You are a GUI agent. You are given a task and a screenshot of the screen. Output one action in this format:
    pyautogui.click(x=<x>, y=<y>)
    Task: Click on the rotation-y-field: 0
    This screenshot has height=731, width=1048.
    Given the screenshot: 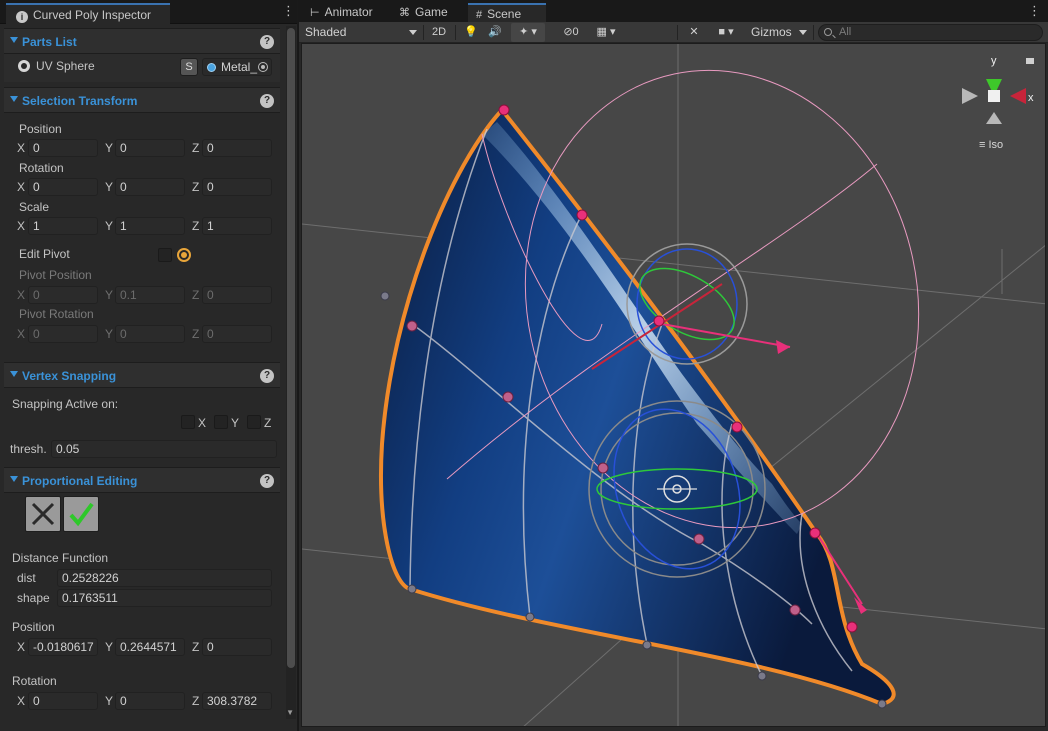 What is the action you would take?
    pyautogui.click(x=150, y=187)
    